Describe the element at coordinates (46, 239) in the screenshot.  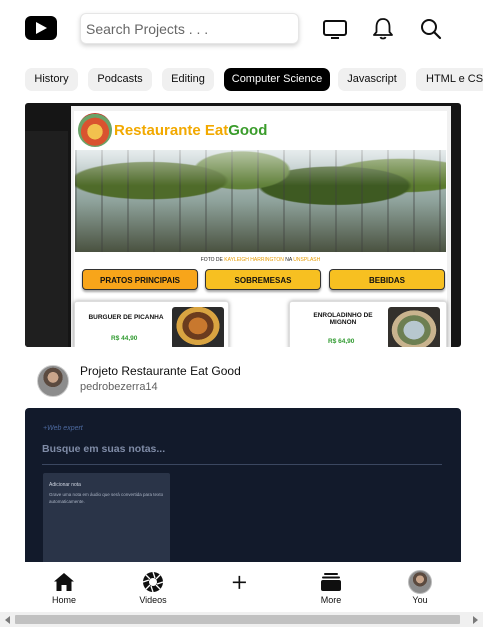
I see `thumbnail-side-panel` at that location.